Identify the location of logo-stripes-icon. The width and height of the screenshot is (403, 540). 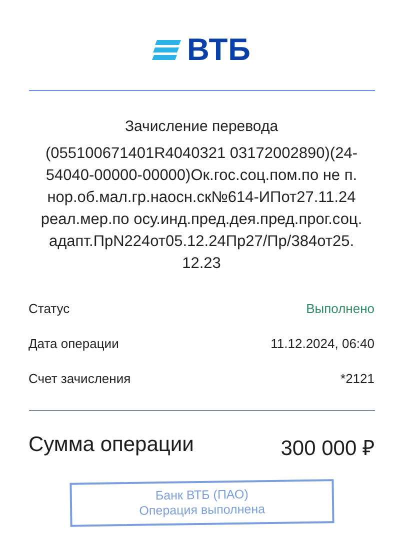
(167, 50).